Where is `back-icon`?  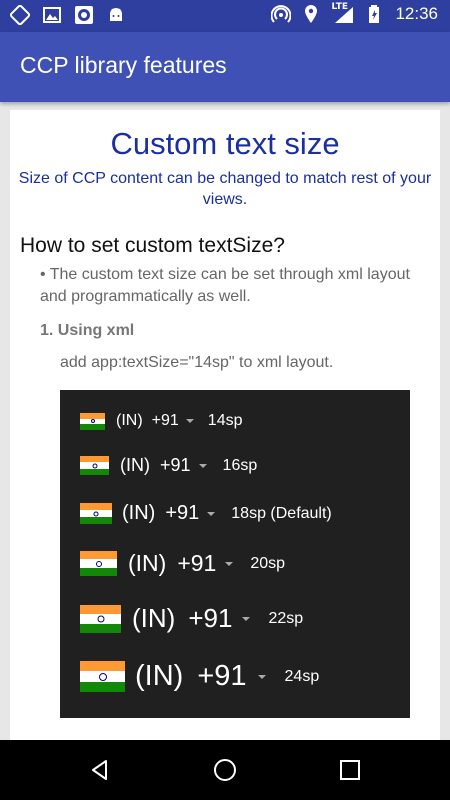
back-icon is located at coordinates (99, 770).